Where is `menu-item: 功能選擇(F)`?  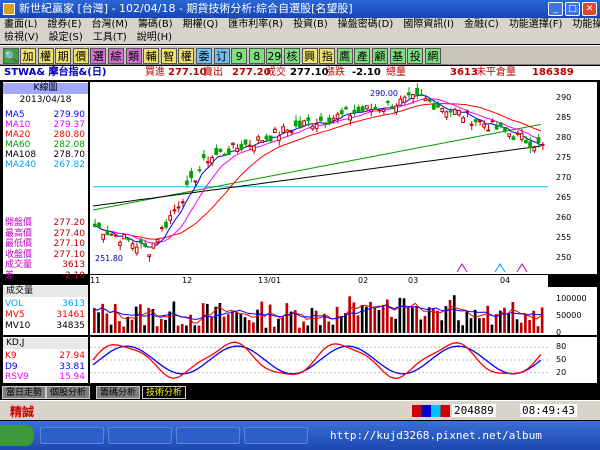
menu-item: 功能選擇(F) is located at coordinates (536, 24).